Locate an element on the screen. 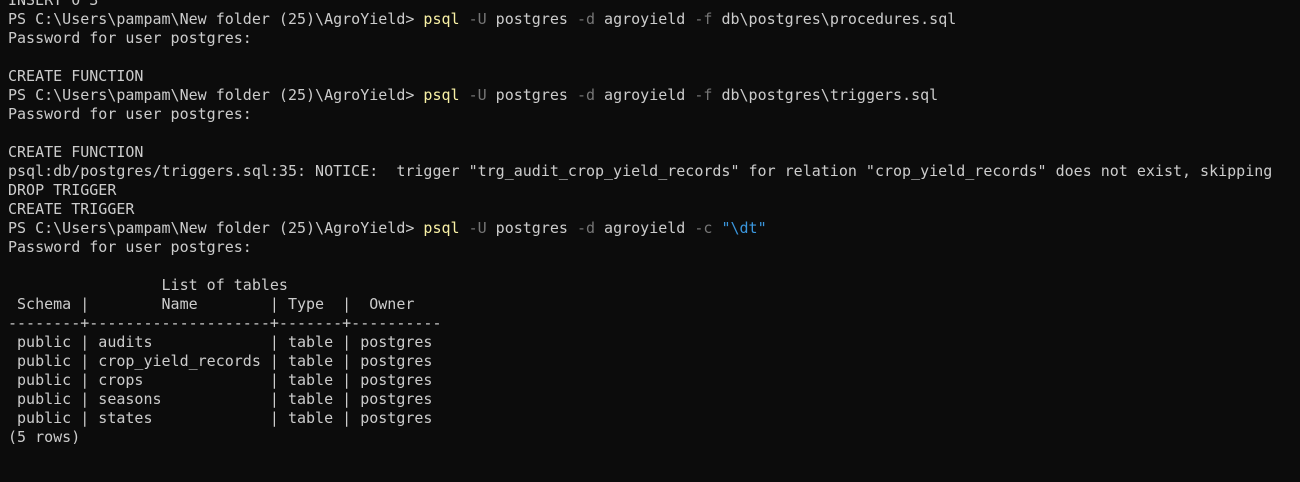  output-line: DROP TRIGGER is located at coordinates (62, 190).